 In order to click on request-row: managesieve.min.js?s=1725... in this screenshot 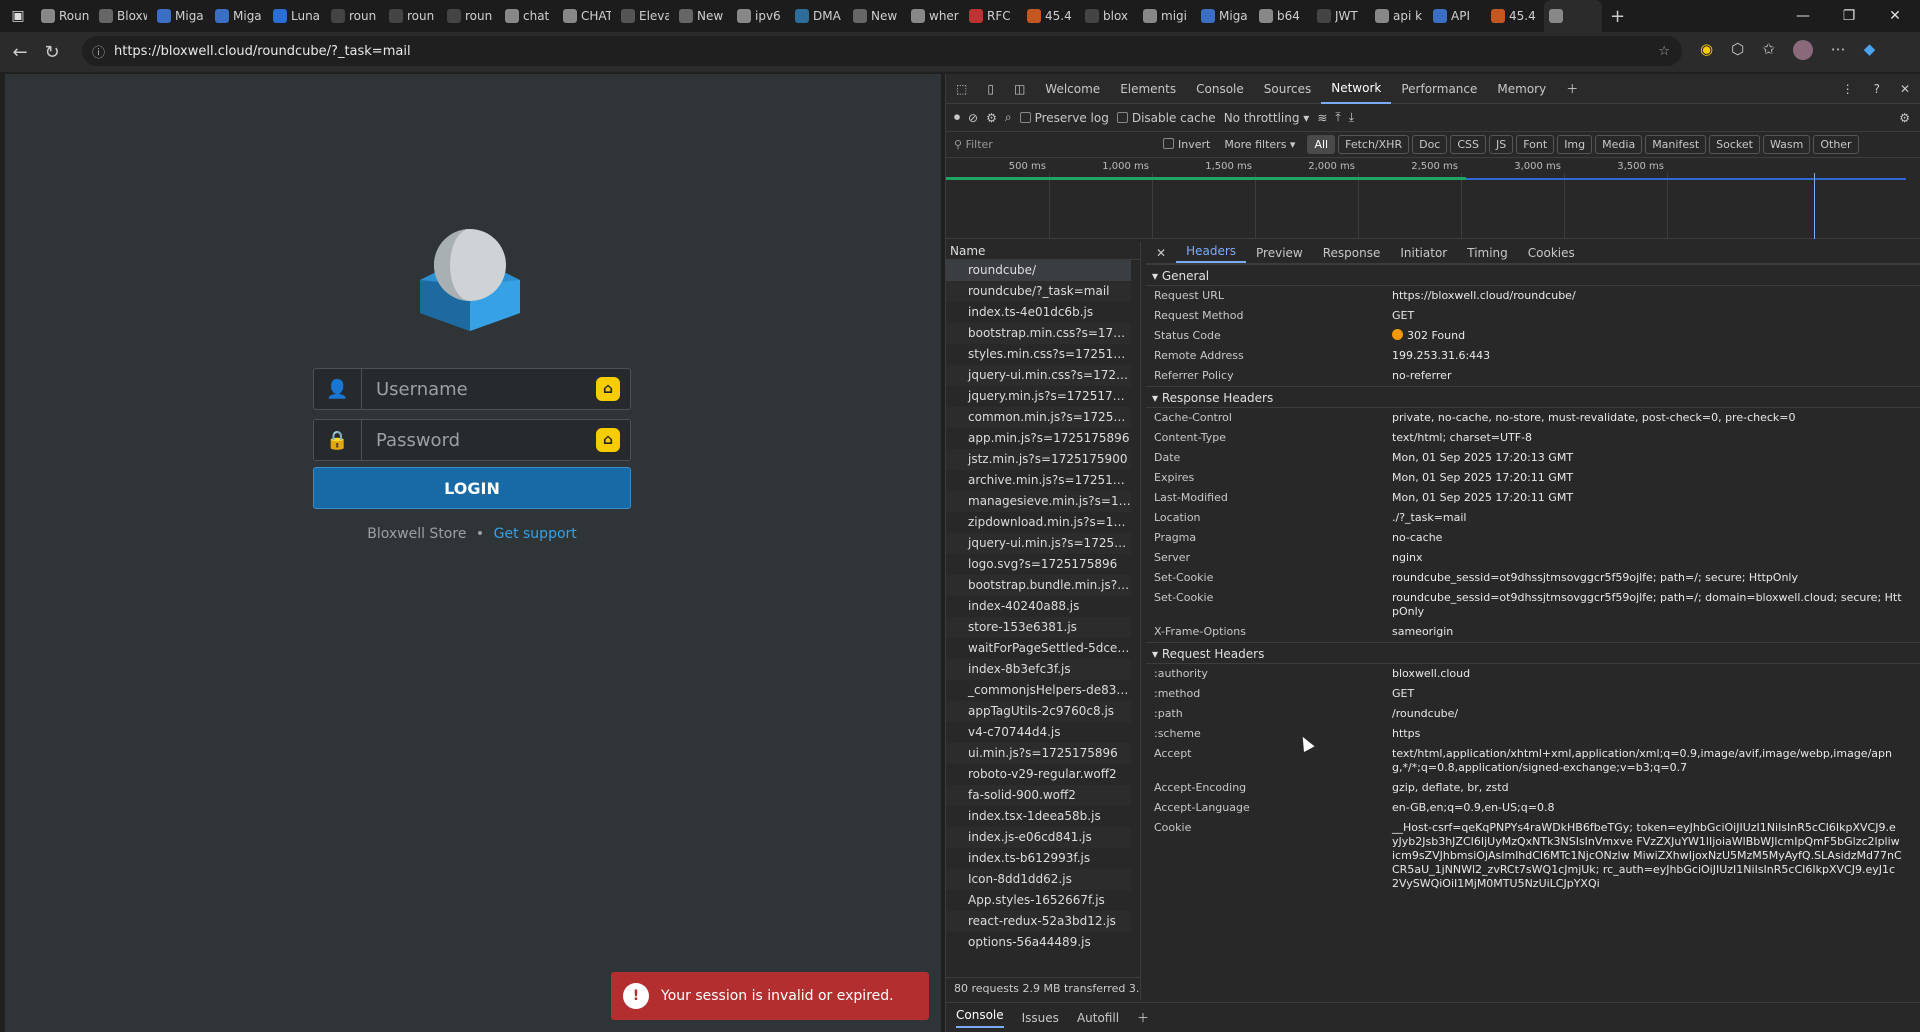, I will do `click(1038, 501)`.